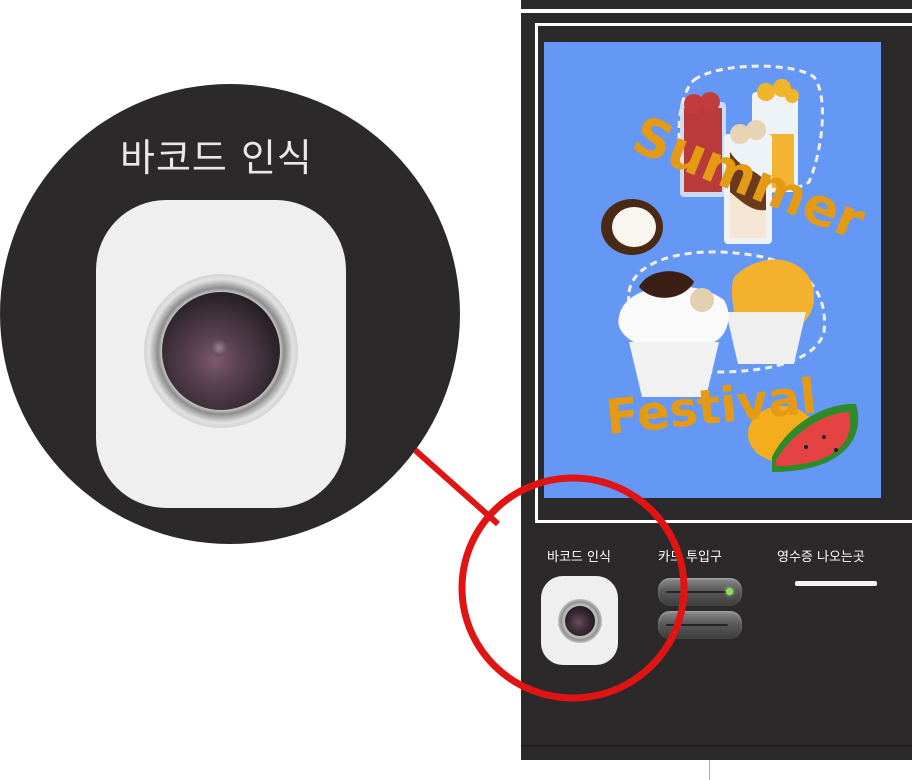  What do you see at coordinates (690, 557) in the screenshot?
I see `card-slot-label: 카드 투입구` at bounding box center [690, 557].